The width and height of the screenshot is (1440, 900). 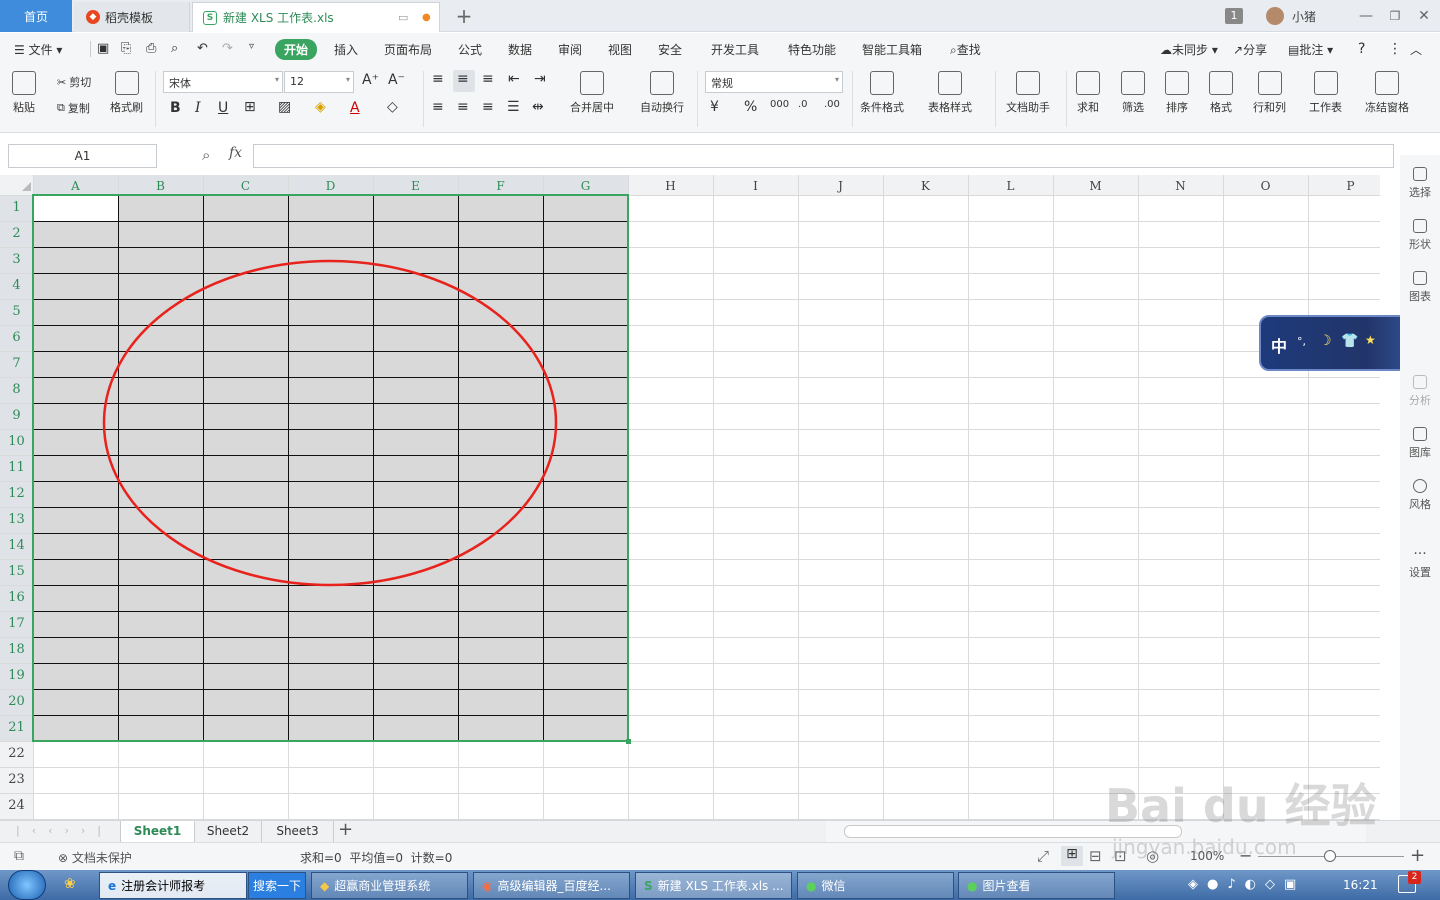 I want to click on copy-button: ⧉ 复制, so click(x=73, y=108).